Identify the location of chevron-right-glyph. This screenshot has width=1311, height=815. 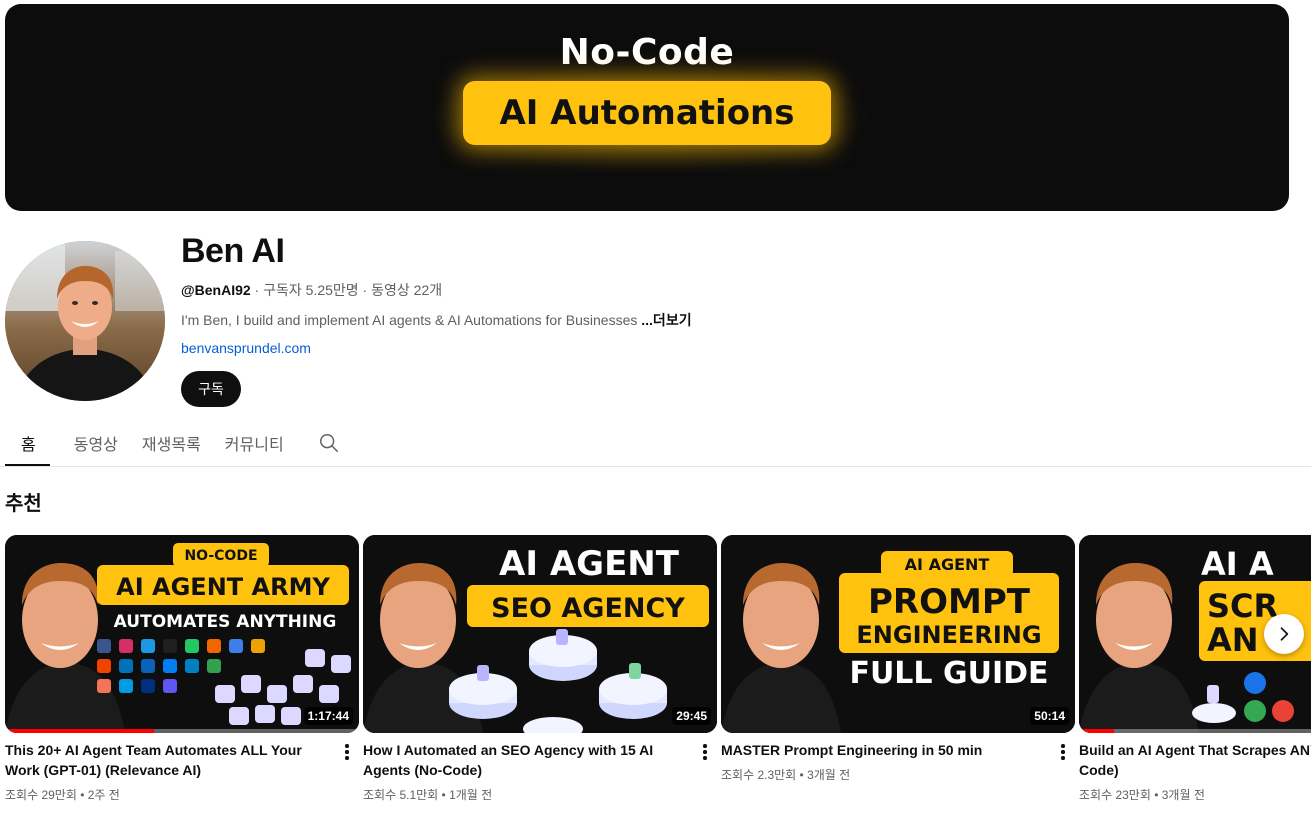
(1284, 634).